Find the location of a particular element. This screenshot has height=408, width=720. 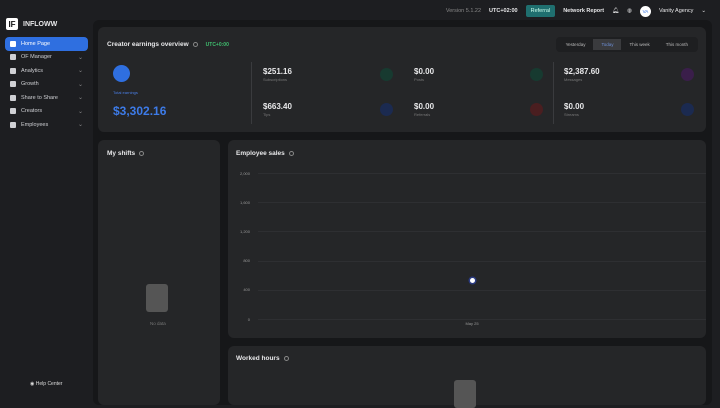

streams-icon is located at coordinates (687, 109).